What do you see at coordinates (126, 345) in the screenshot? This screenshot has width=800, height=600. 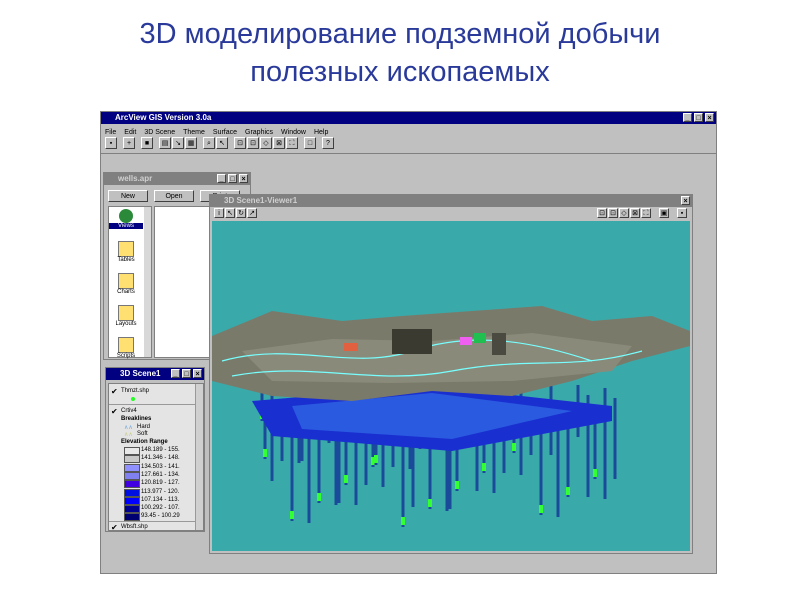 I see `scripts-icon` at bounding box center [126, 345].